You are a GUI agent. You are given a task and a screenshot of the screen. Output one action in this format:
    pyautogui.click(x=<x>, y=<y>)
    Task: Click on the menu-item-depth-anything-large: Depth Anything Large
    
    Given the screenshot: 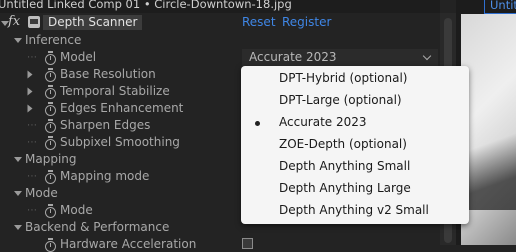 What is the action you would take?
    pyautogui.click(x=345, y=188)
    